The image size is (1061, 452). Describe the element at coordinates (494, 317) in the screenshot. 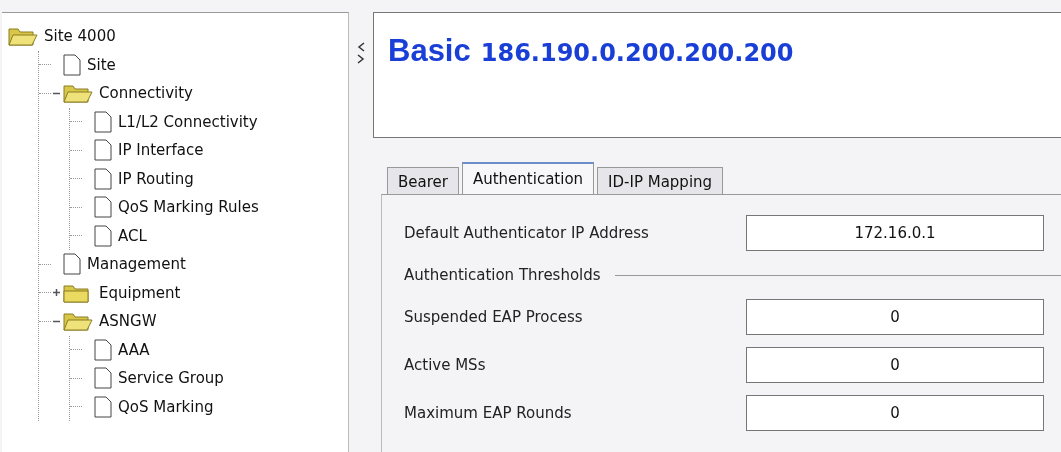

I see `field-label: Suspended EAP Process` at that location.